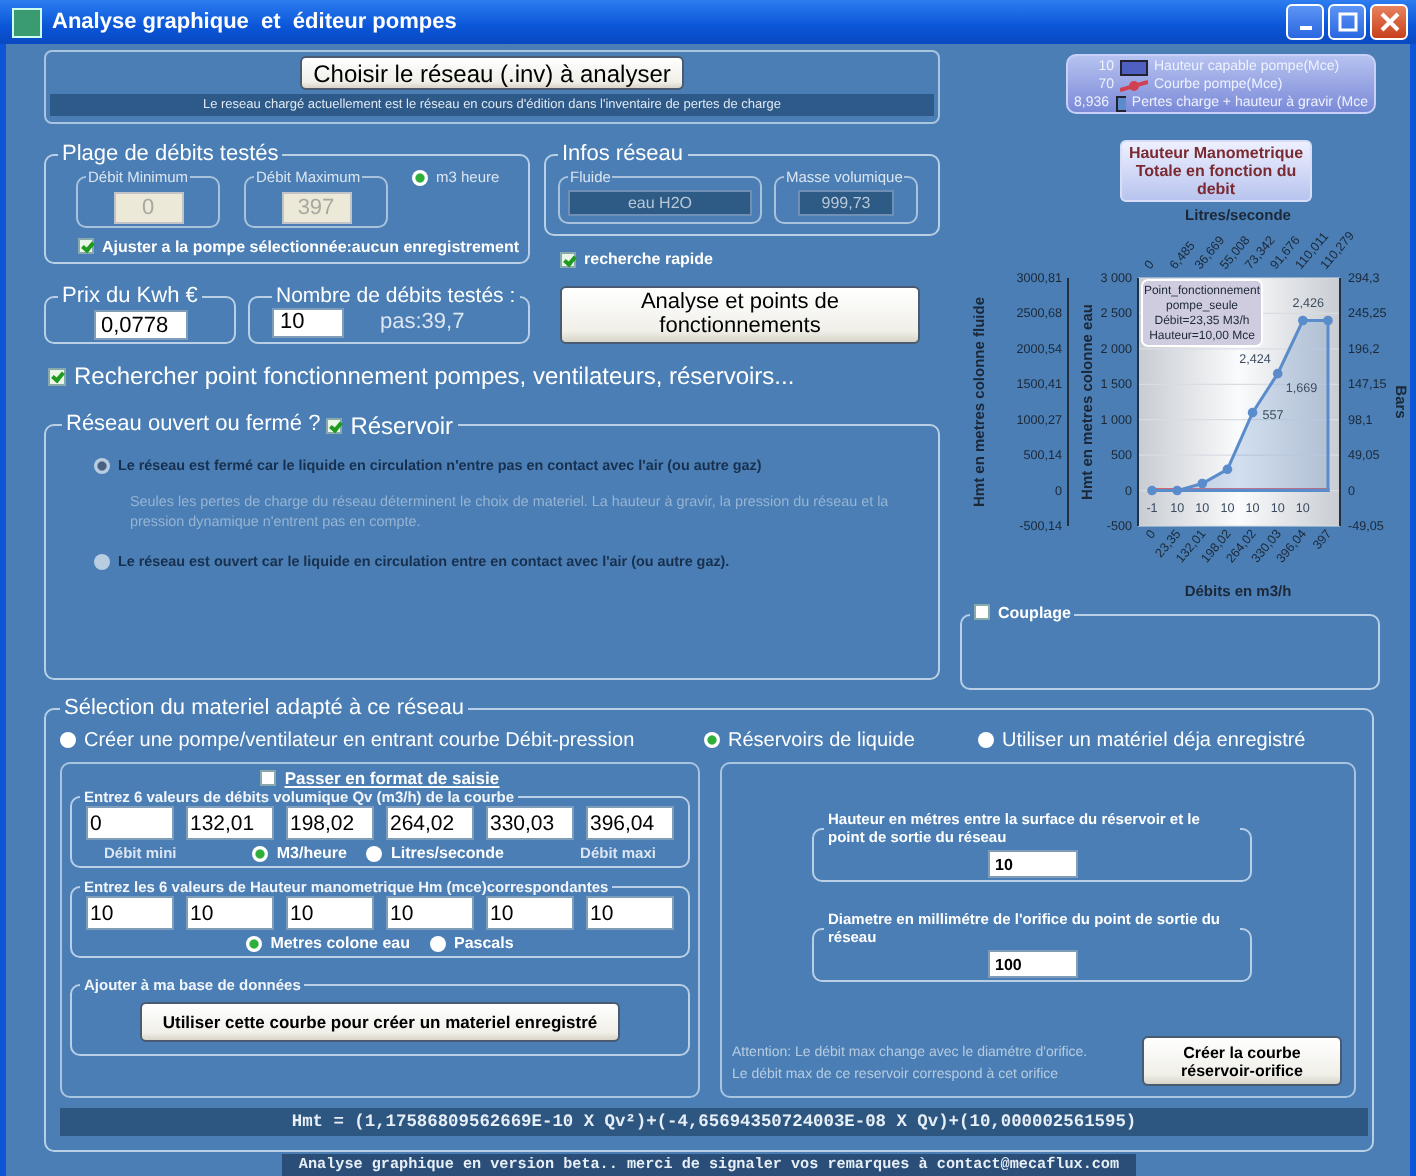 This screenshot has width=1416, height=1176. I want to click on flow-field: 396,04, so click(630, 823).